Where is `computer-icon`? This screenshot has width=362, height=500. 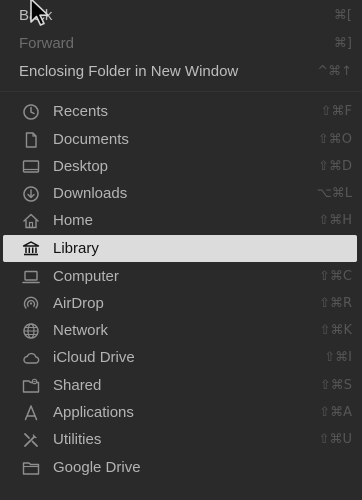
computer-icon is located at coordinates (31, 277).